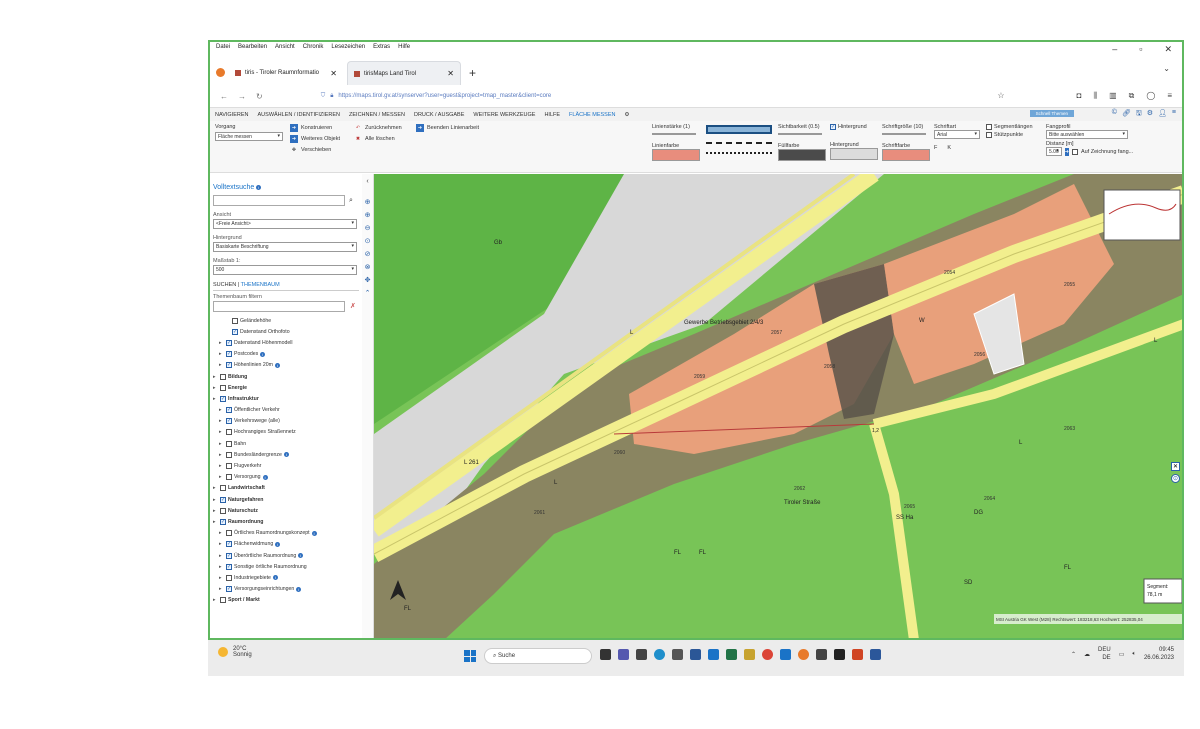  I want to click on zoom-previous-icon: ⊘, so click(368, 254).